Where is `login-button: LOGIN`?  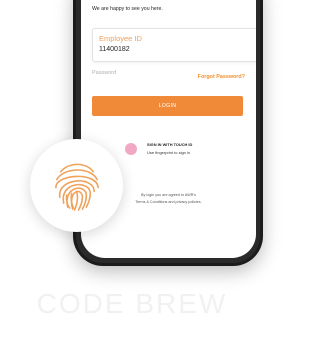
login-button: LOGIN is located at coordinates (167, 106).